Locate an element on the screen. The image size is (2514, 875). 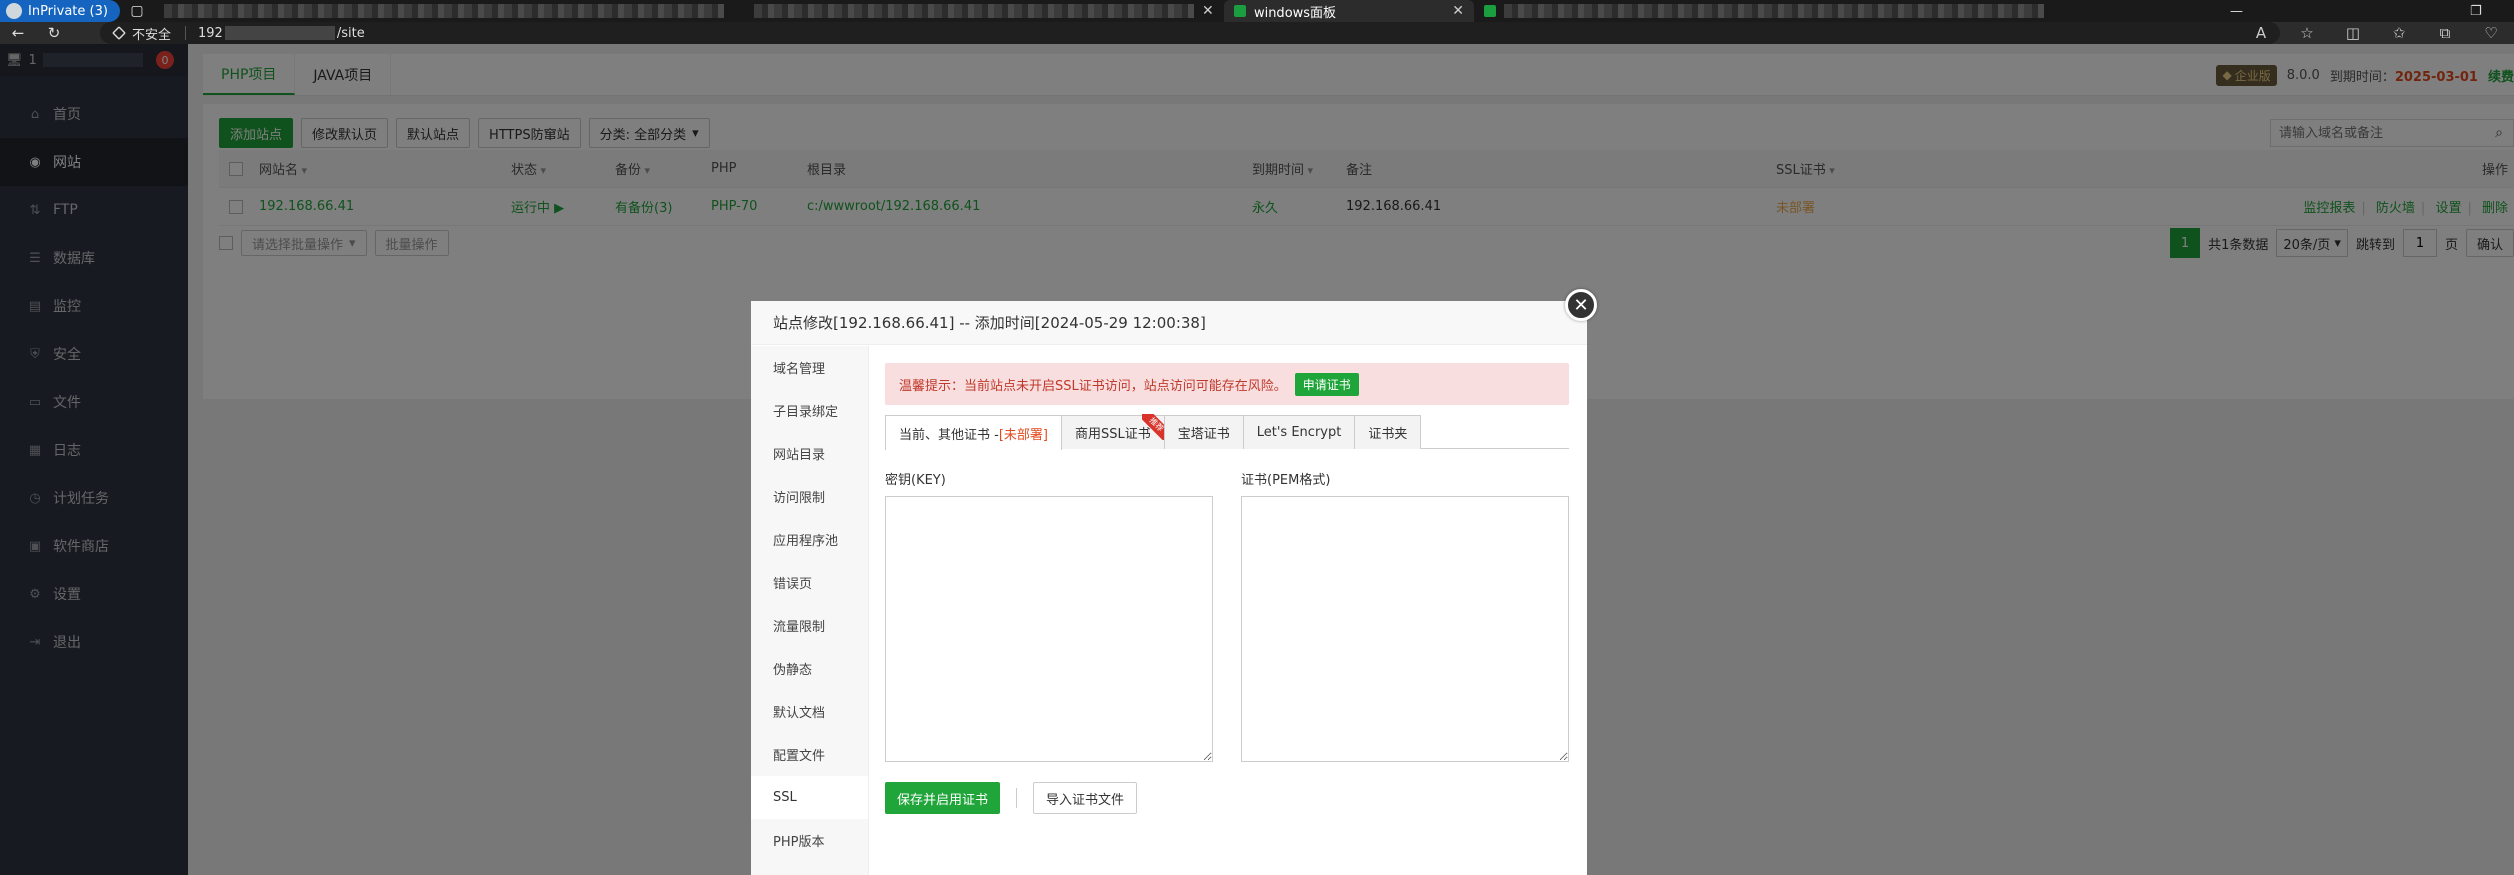
key-label: 密钥(KEY) is located at coordinates (915, 480).